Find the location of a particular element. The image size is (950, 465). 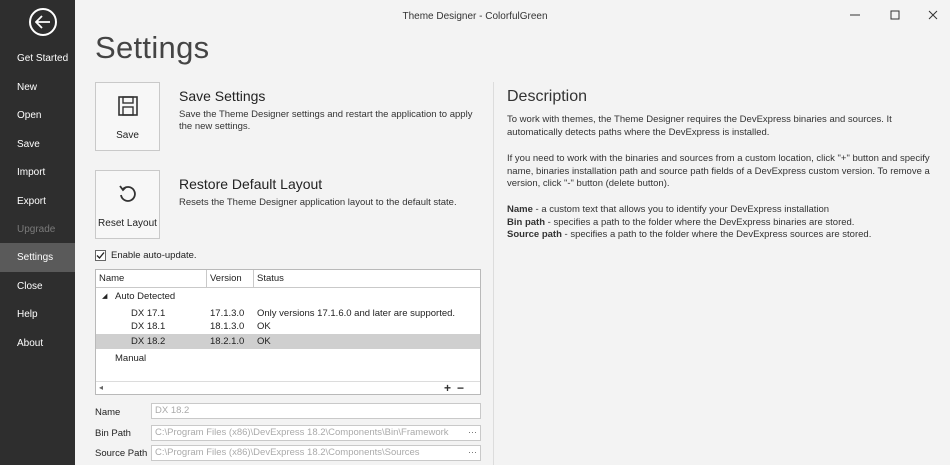

source-path-label: Source Path is located at coordinates (121, 453).